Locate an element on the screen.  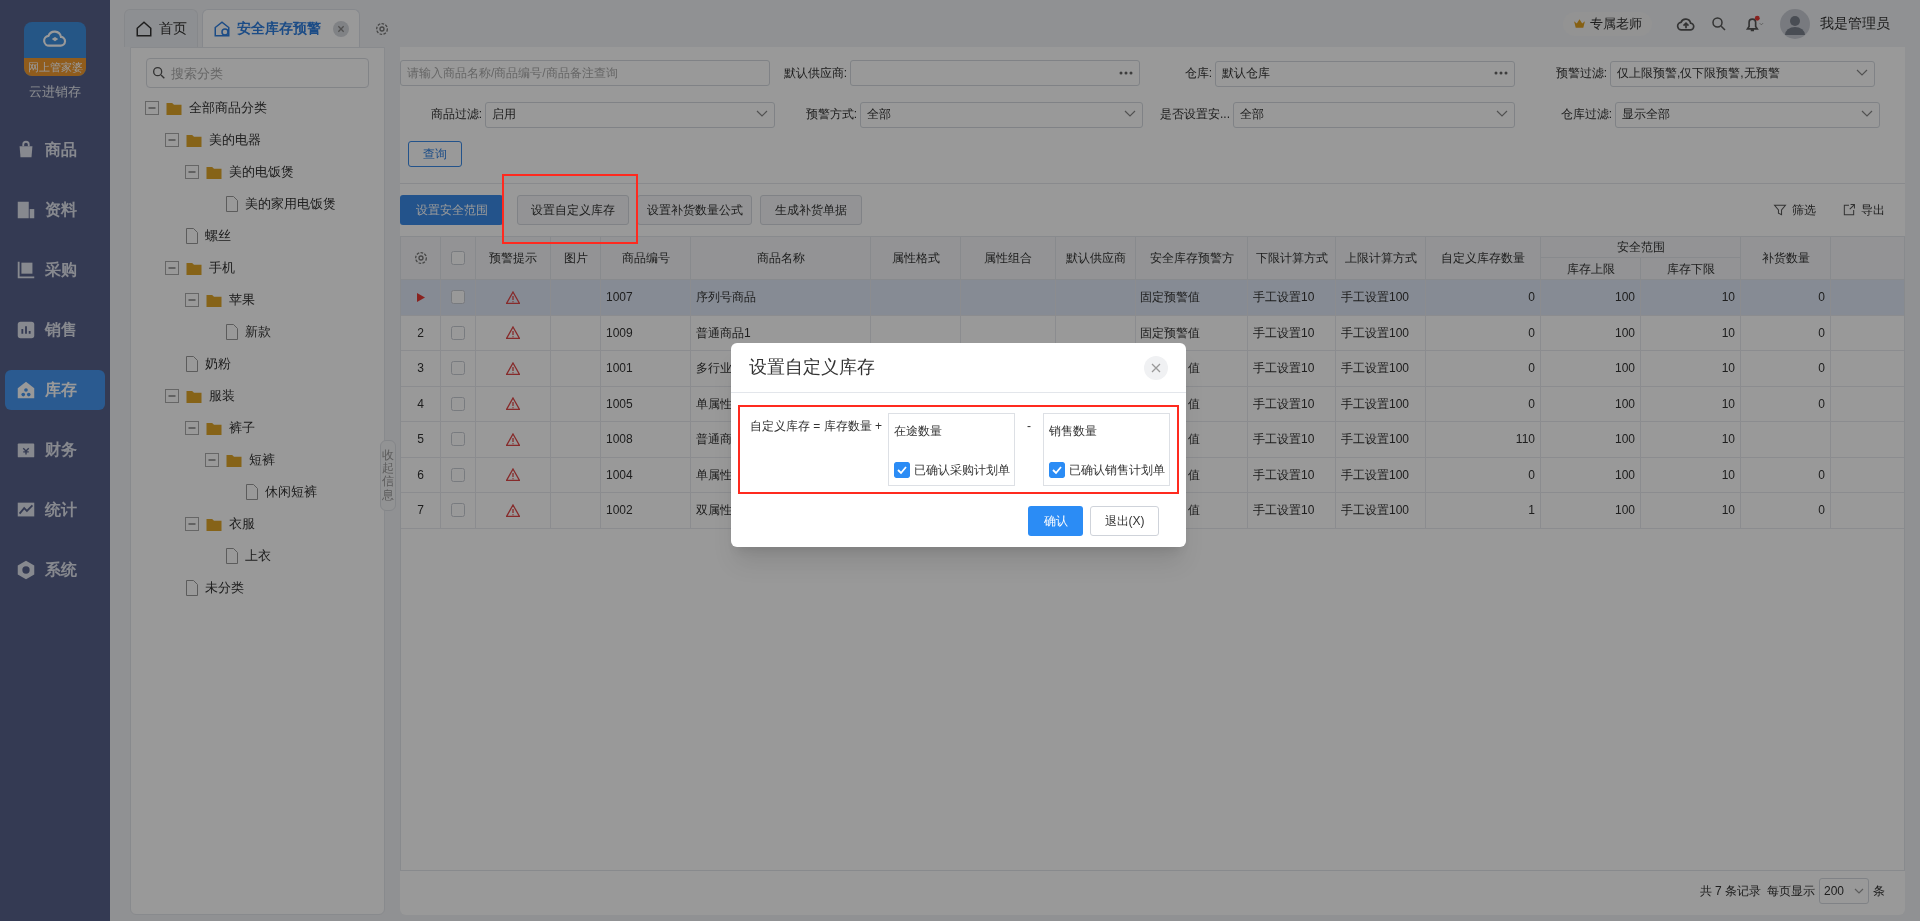
column-header: 属性格式 is located at coordinates (916, 258).